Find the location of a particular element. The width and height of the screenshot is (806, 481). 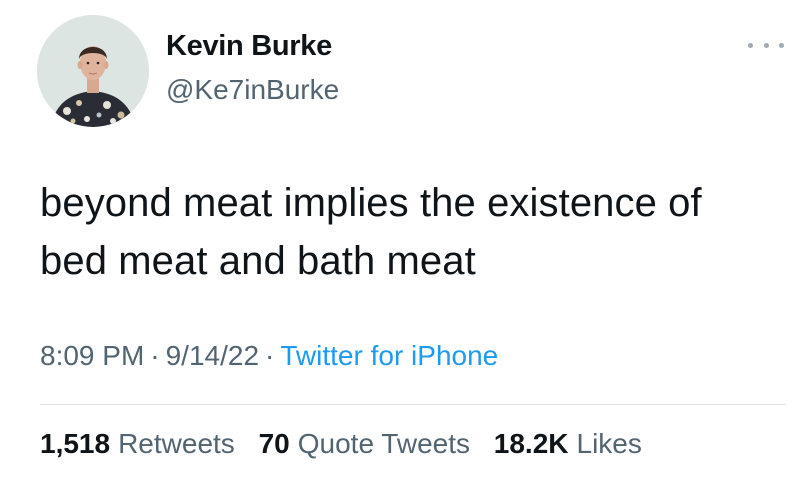

tweet-meta: 8:09 PM · 9/14/22 · Twitter for iPhone is located at coordinates (269, 356).